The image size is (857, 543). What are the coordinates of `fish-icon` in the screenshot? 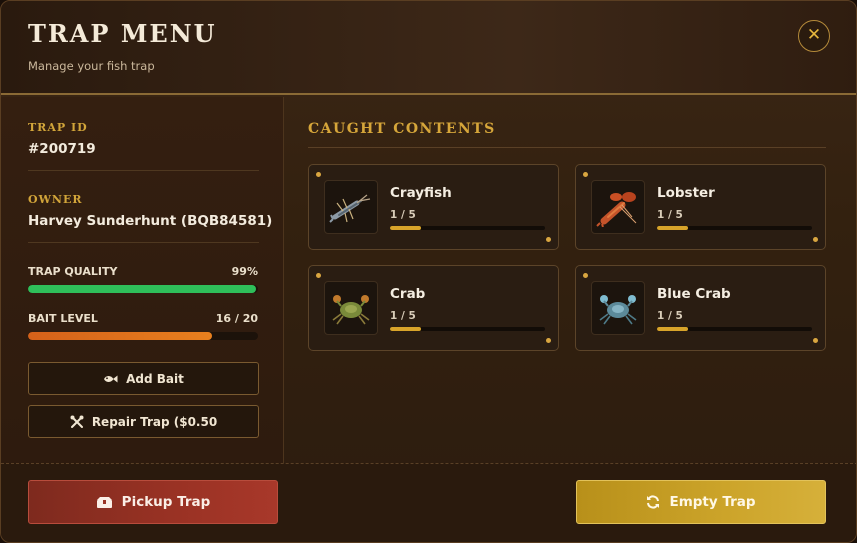 It's located at (111, 378).